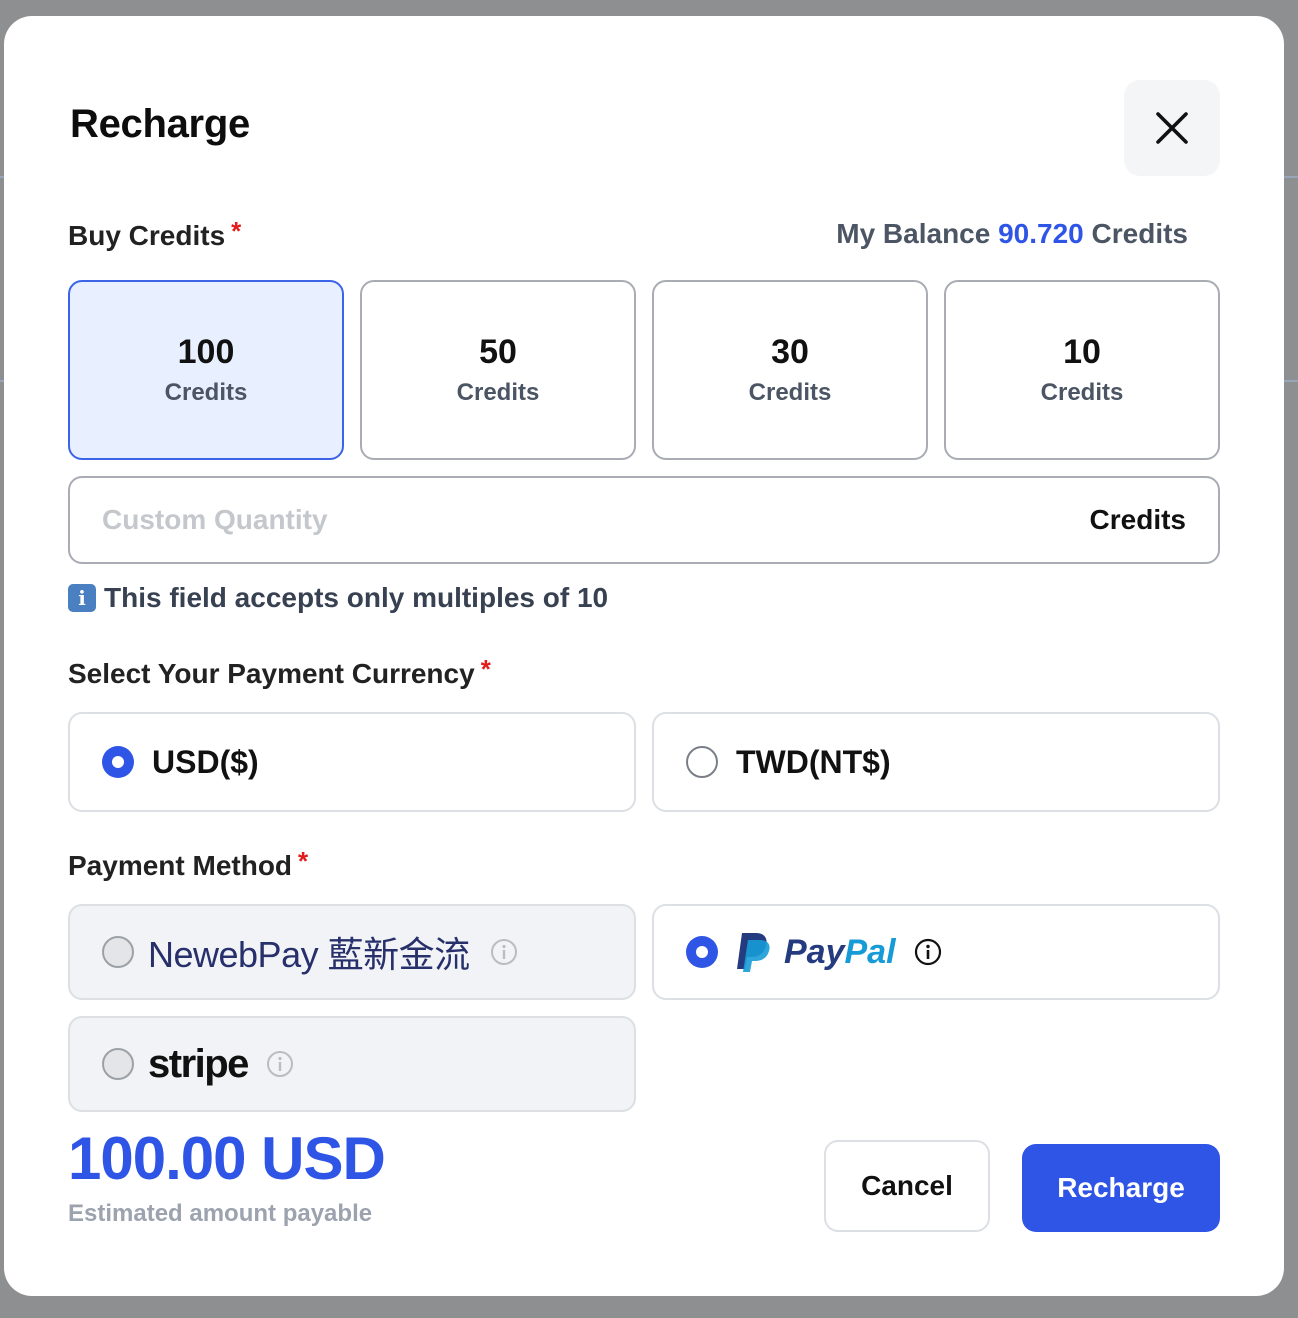 Image resolution: width=1298 pixels, height=1318 pixels. I want to click on currency-label: Select Your Payment Currency *, so click(279, 672).